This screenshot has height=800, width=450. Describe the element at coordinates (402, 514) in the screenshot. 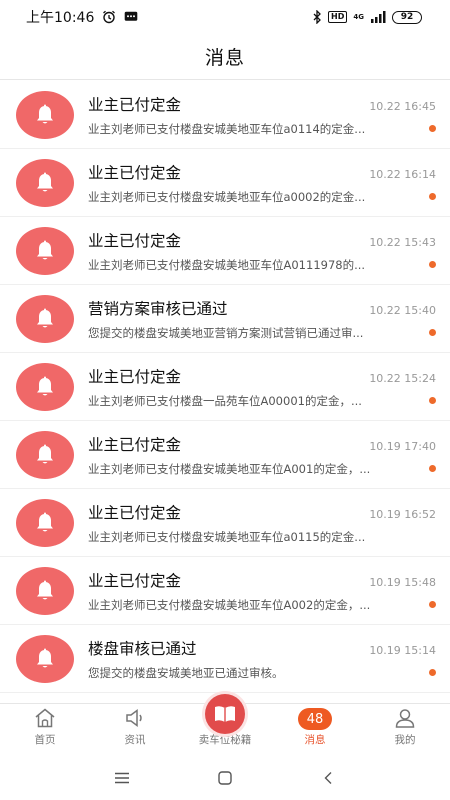

I see `message-time: 10.19 16:52` at that location.